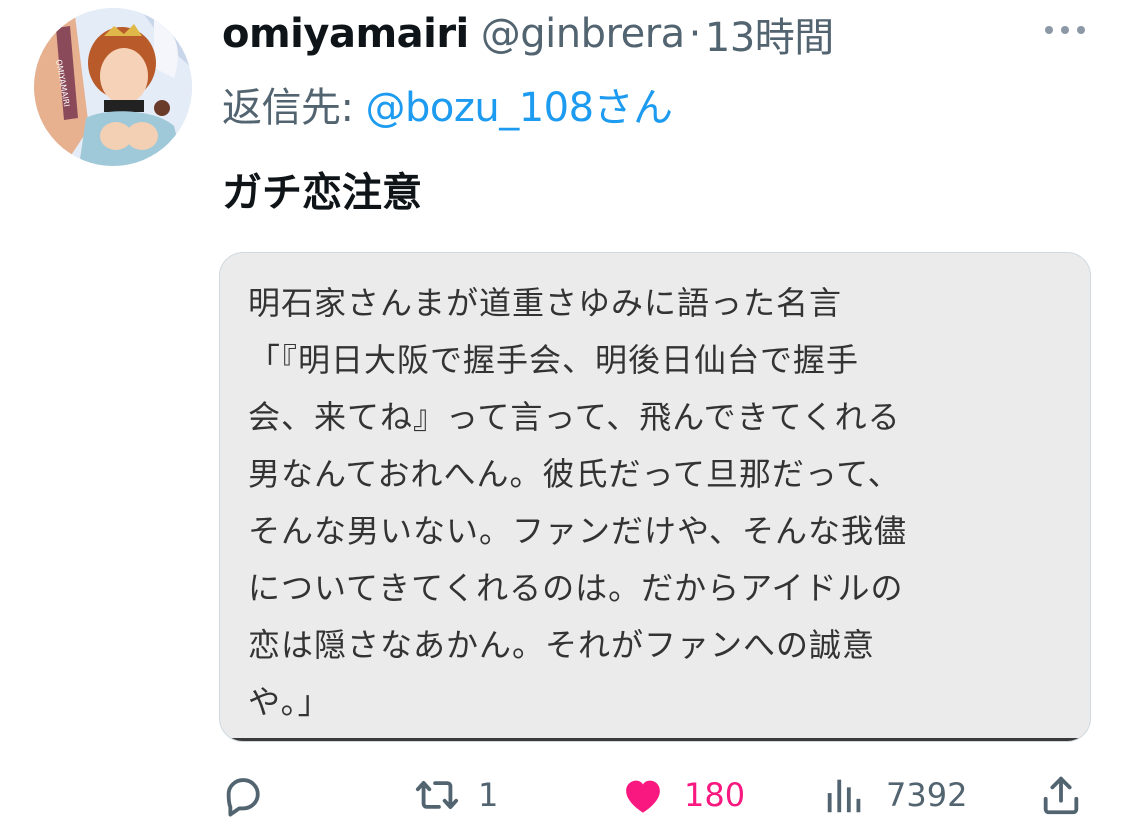 This screenshot has height=838, width=1124. Describe the element at coordinates (519, 104) in the screenshot. I see `reply-to-handle-link: @bozu_108さん` at that location.